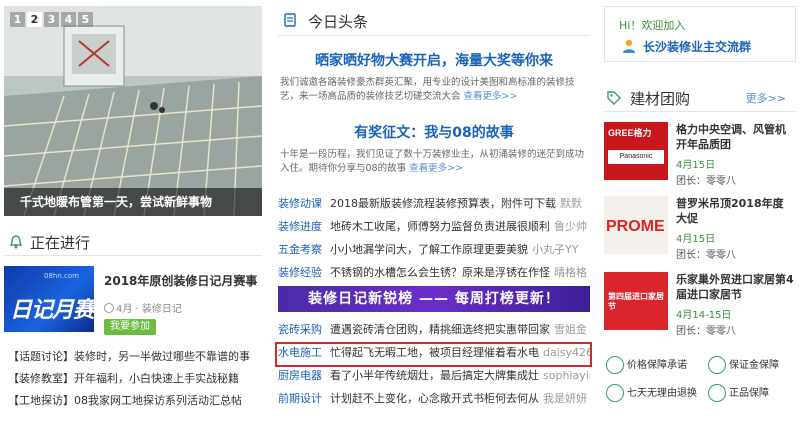  I want to click on news-row: 前期设计 计划赶不上变化，心念敞开式书柜何去何从 我是妍妍, so click(434, 398).